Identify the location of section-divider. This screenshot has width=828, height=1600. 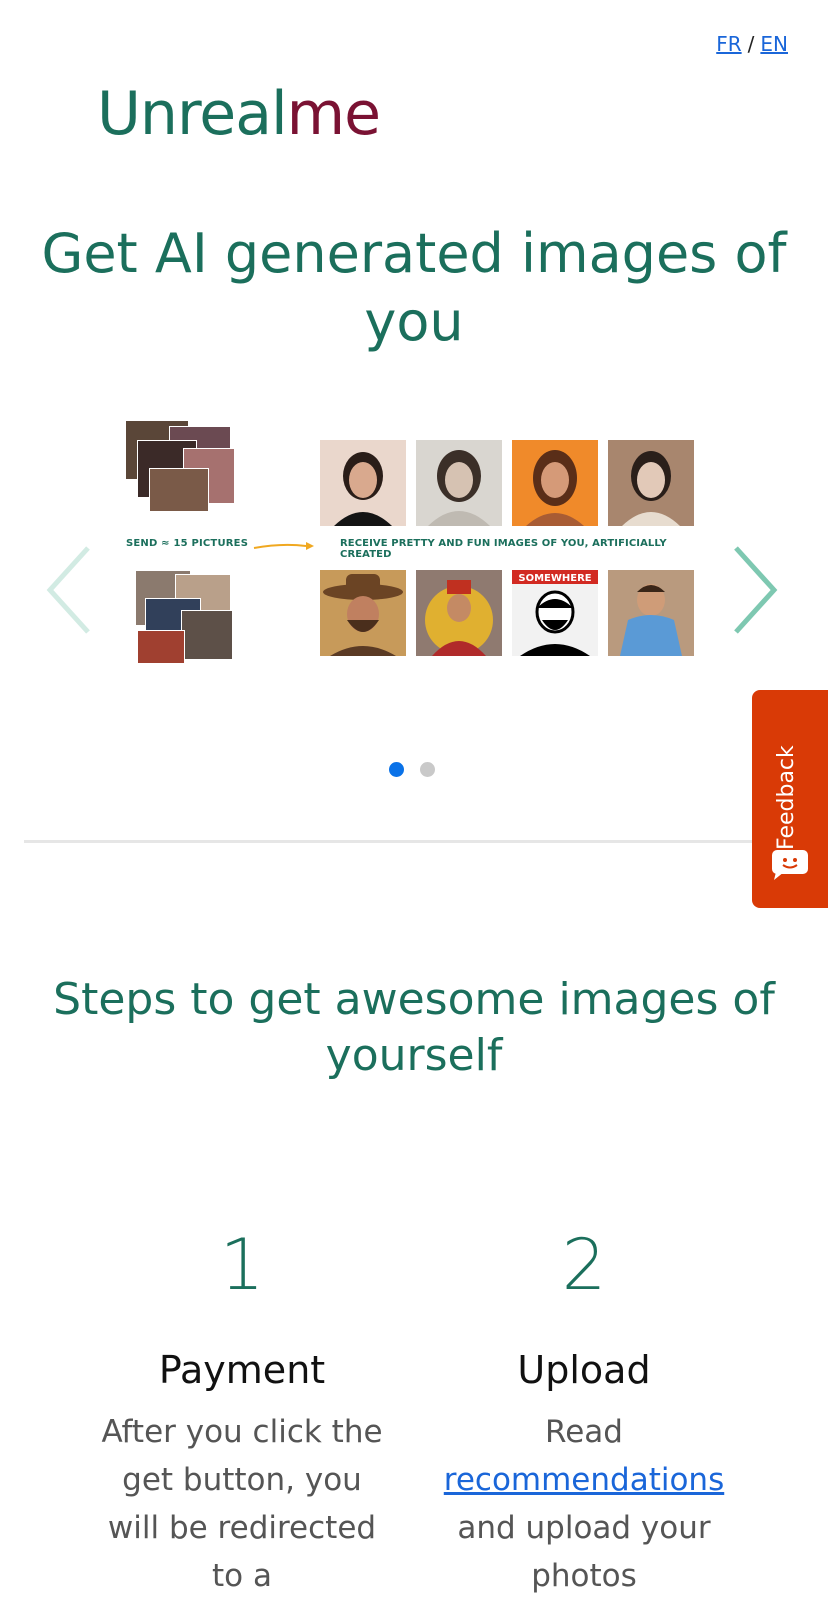
(388, 841).